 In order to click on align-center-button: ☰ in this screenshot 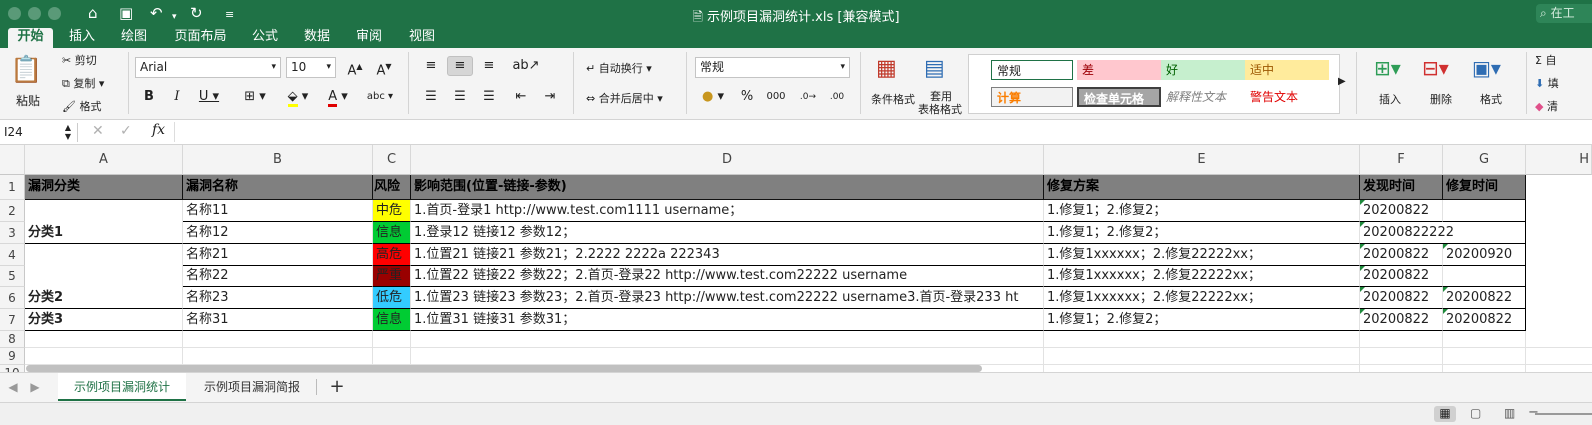, I will do `click(460, 97)`.